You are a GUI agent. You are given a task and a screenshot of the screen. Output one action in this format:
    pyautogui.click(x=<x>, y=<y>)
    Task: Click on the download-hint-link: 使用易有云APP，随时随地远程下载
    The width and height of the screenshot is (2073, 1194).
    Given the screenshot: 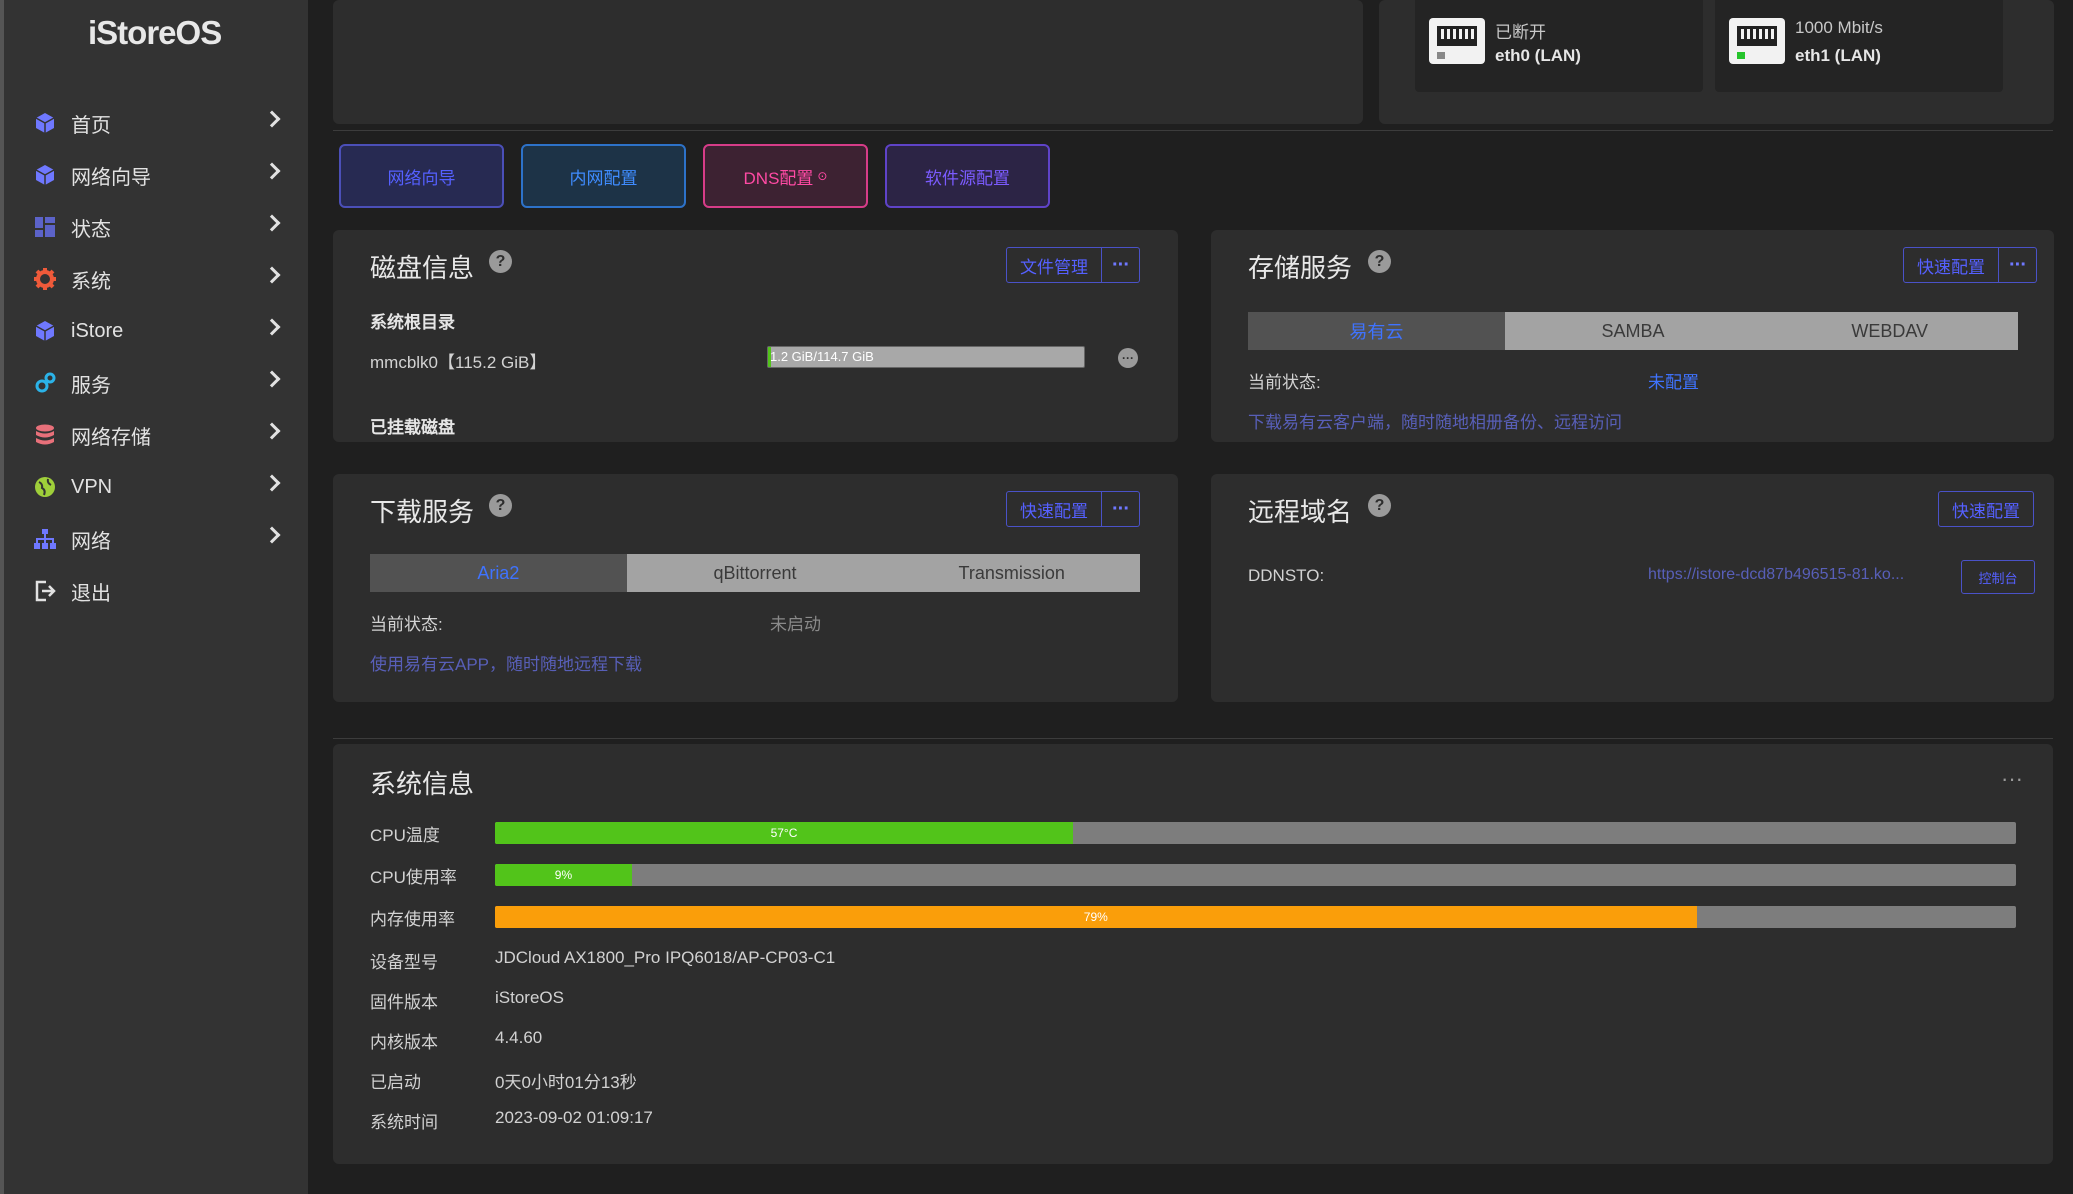 What is the action you would take?
    pyautogui.click(x=506, y=662)
    